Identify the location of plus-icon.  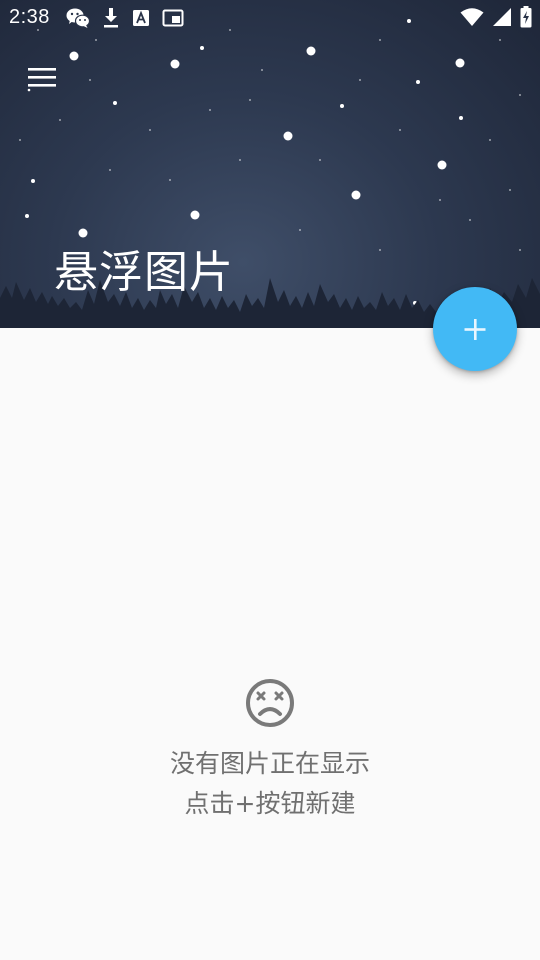
(475, 329).